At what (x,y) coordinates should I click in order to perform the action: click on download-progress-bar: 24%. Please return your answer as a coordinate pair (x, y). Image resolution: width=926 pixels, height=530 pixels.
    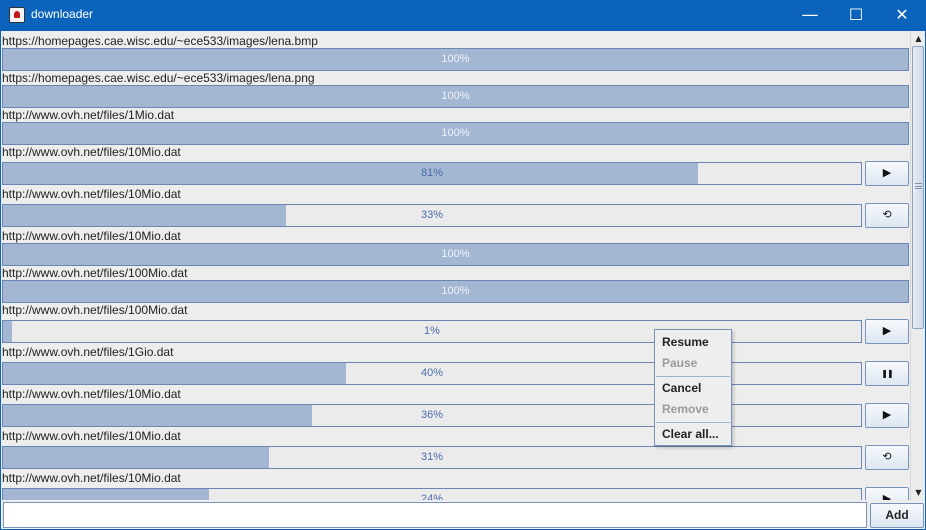
    Looking at the image, I should click on (432, 494).